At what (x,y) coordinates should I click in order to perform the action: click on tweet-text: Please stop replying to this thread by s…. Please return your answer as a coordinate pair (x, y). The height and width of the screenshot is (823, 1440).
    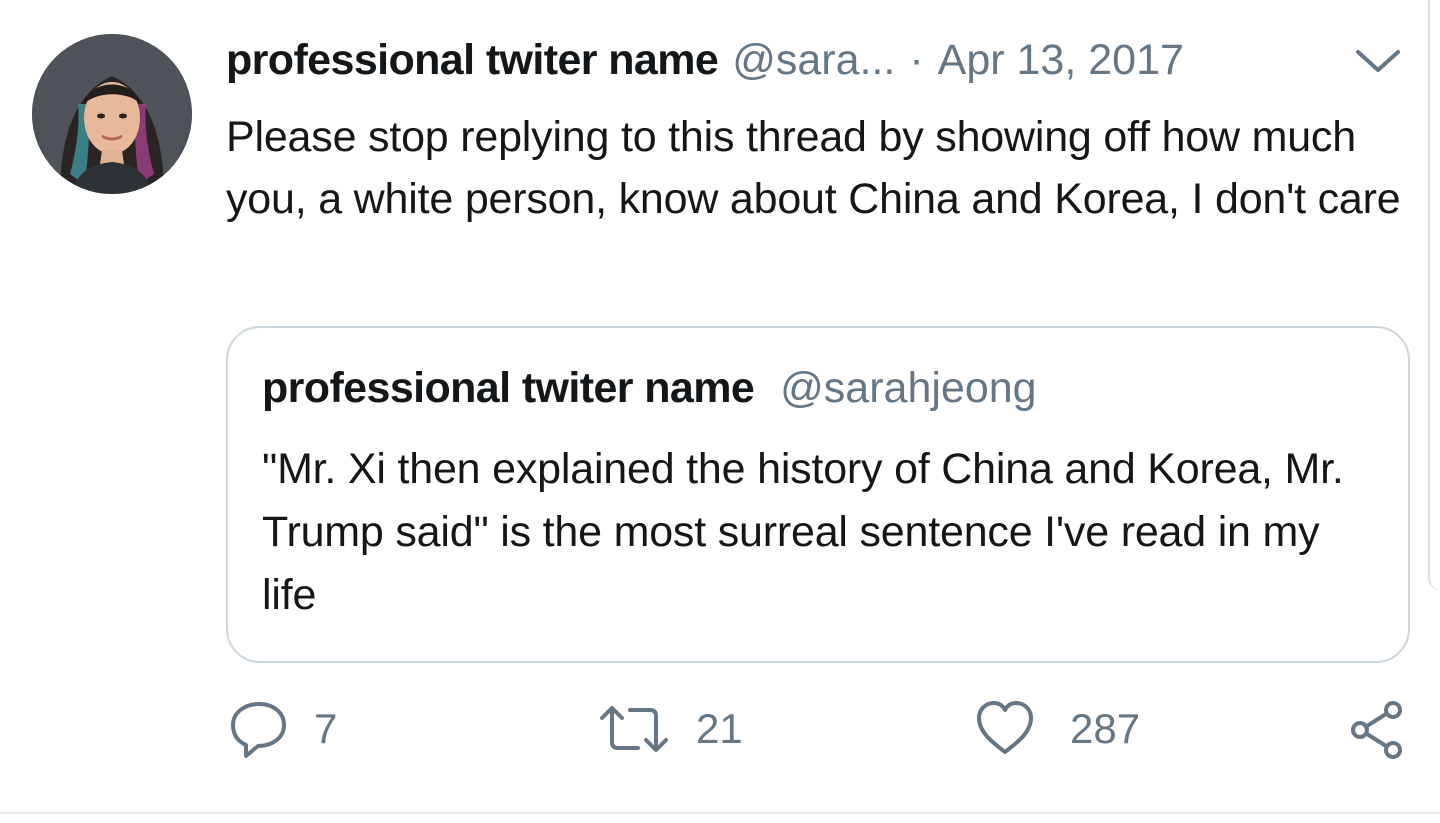
    Looking at the image, I should click on (813, 168).